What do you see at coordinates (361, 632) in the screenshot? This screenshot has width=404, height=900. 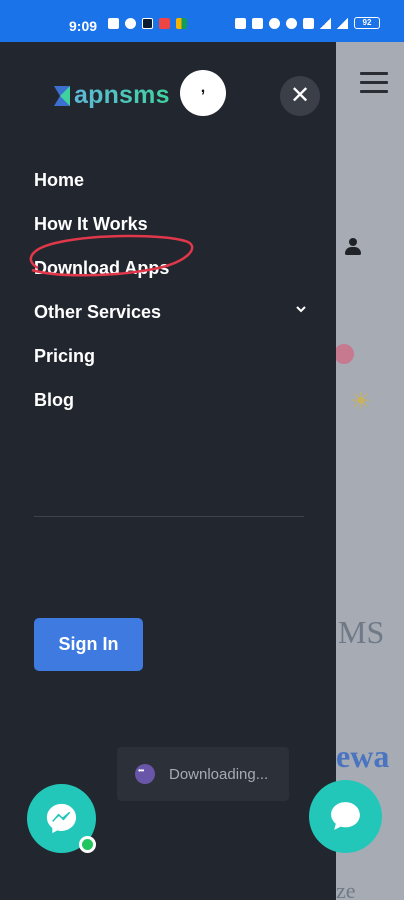 I see `background-heading: MS` at bounding box center [361, 632].